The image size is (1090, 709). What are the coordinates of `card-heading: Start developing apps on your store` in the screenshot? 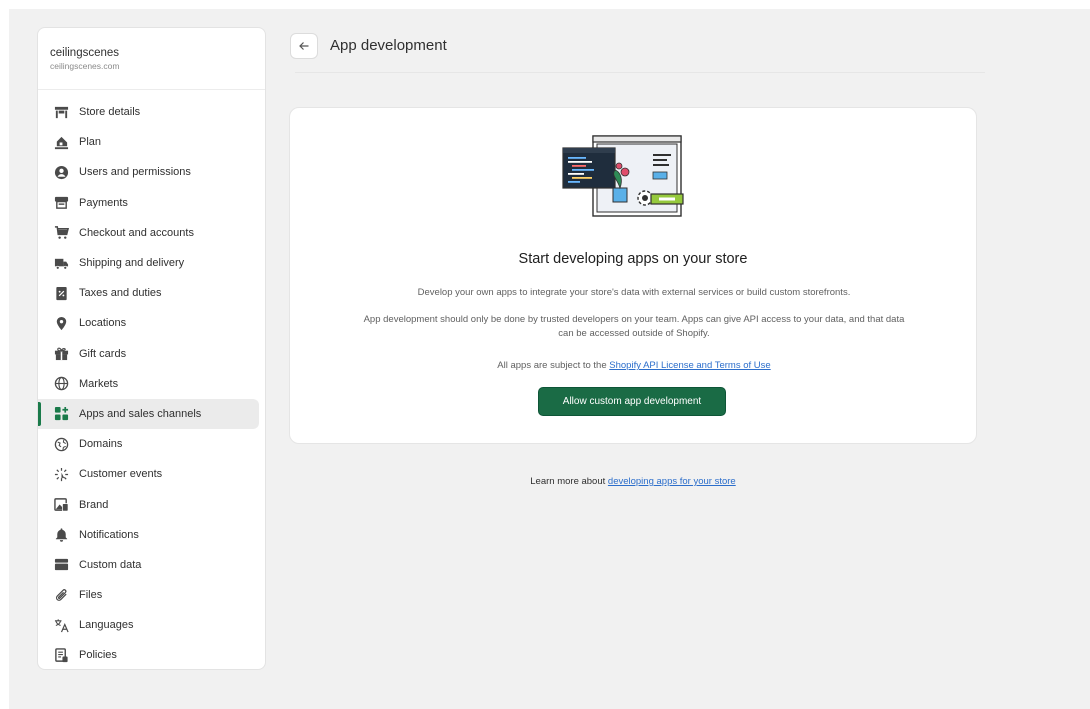 It's located at (633, 259).